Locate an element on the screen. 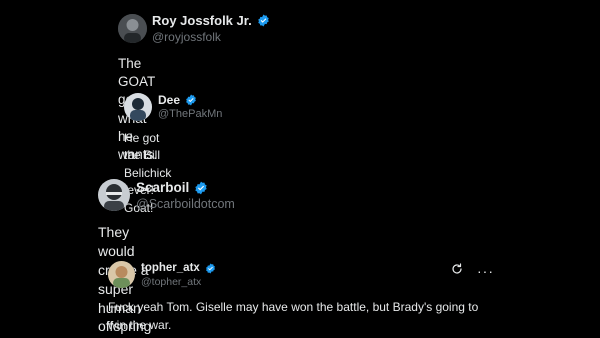 The width and height of the screenshot is (600, 338). display-name-text: topher_atx is located at coordinates (170, 268).